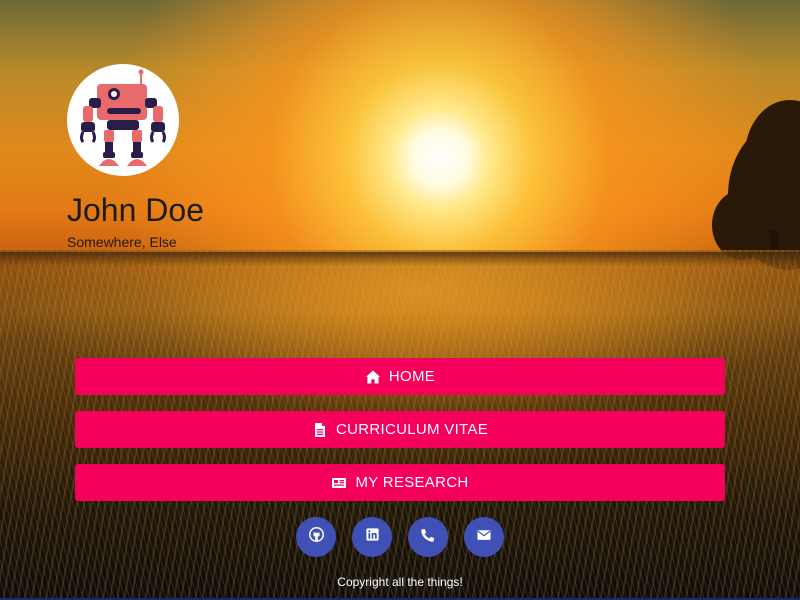 This screenshot has width=800, height=600. What do you see at coordinates (320, 430) in the screenshot?
I see `file-icon` at bounding box center [320, 430].